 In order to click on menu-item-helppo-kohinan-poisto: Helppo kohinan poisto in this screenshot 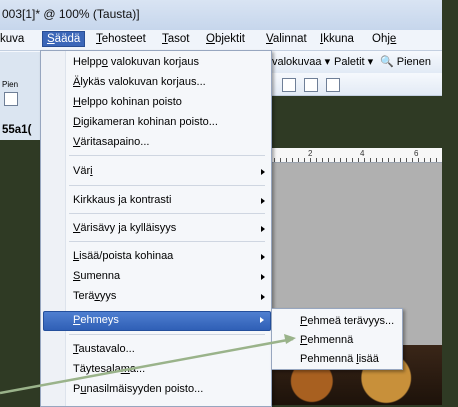, I will do `click(127, 102)`.